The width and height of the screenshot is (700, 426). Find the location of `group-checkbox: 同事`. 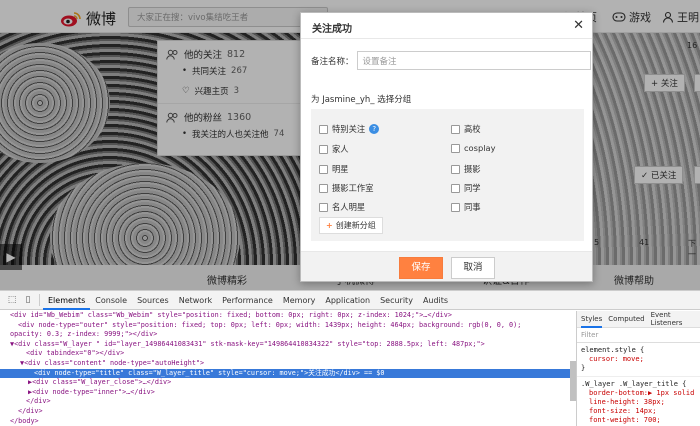

group-checkbox: 同事 is located at coordinates (466, 207).